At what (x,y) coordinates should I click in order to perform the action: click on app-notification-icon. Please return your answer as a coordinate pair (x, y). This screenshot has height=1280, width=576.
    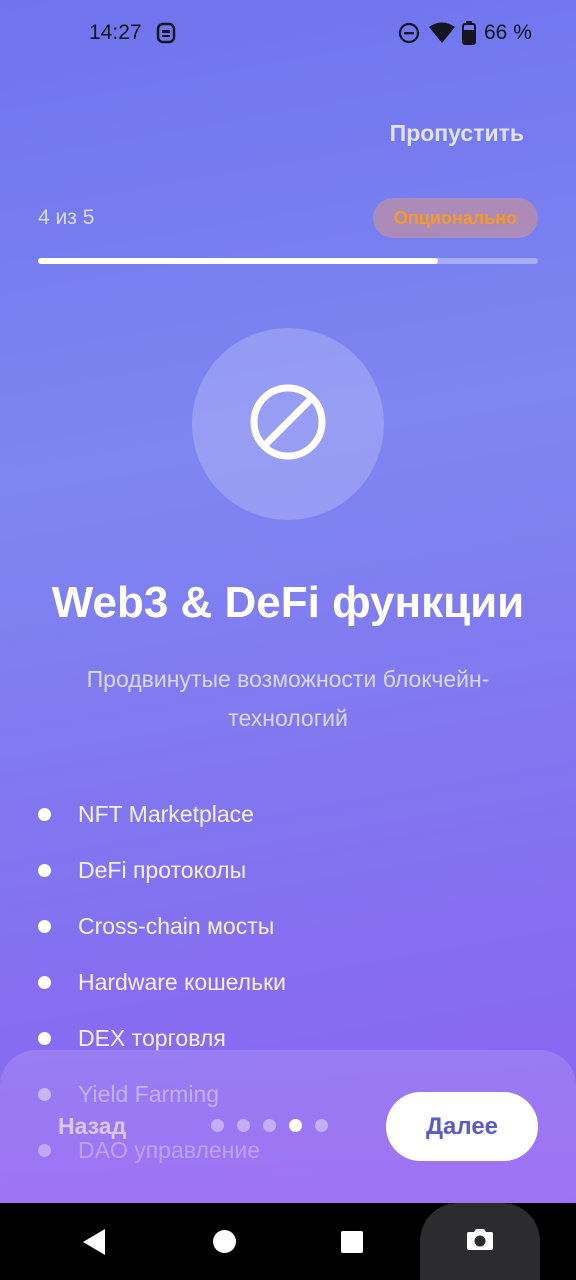
    Looking at the image, I should click on (166, 33).